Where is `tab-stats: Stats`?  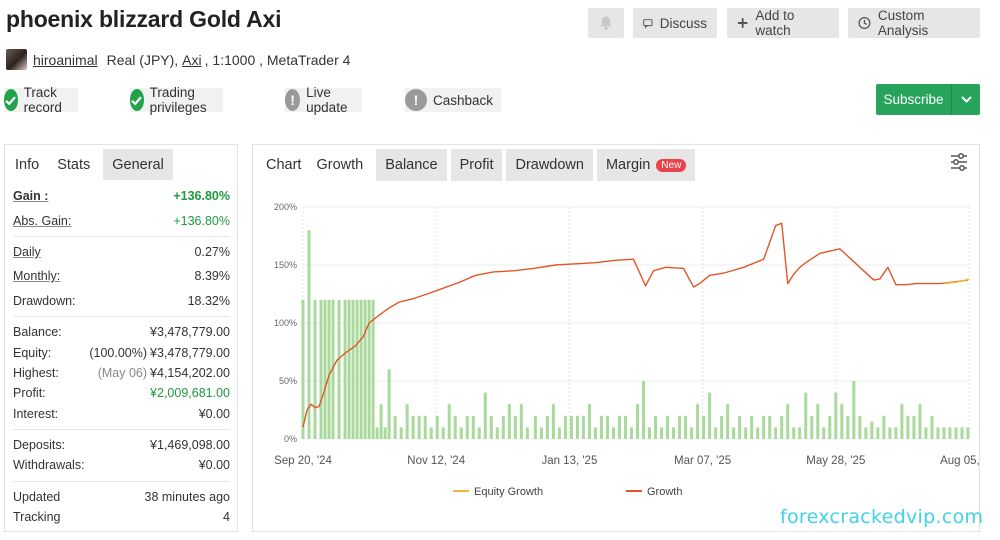 tab-stats: Stats is located at coordinates (74, 164).